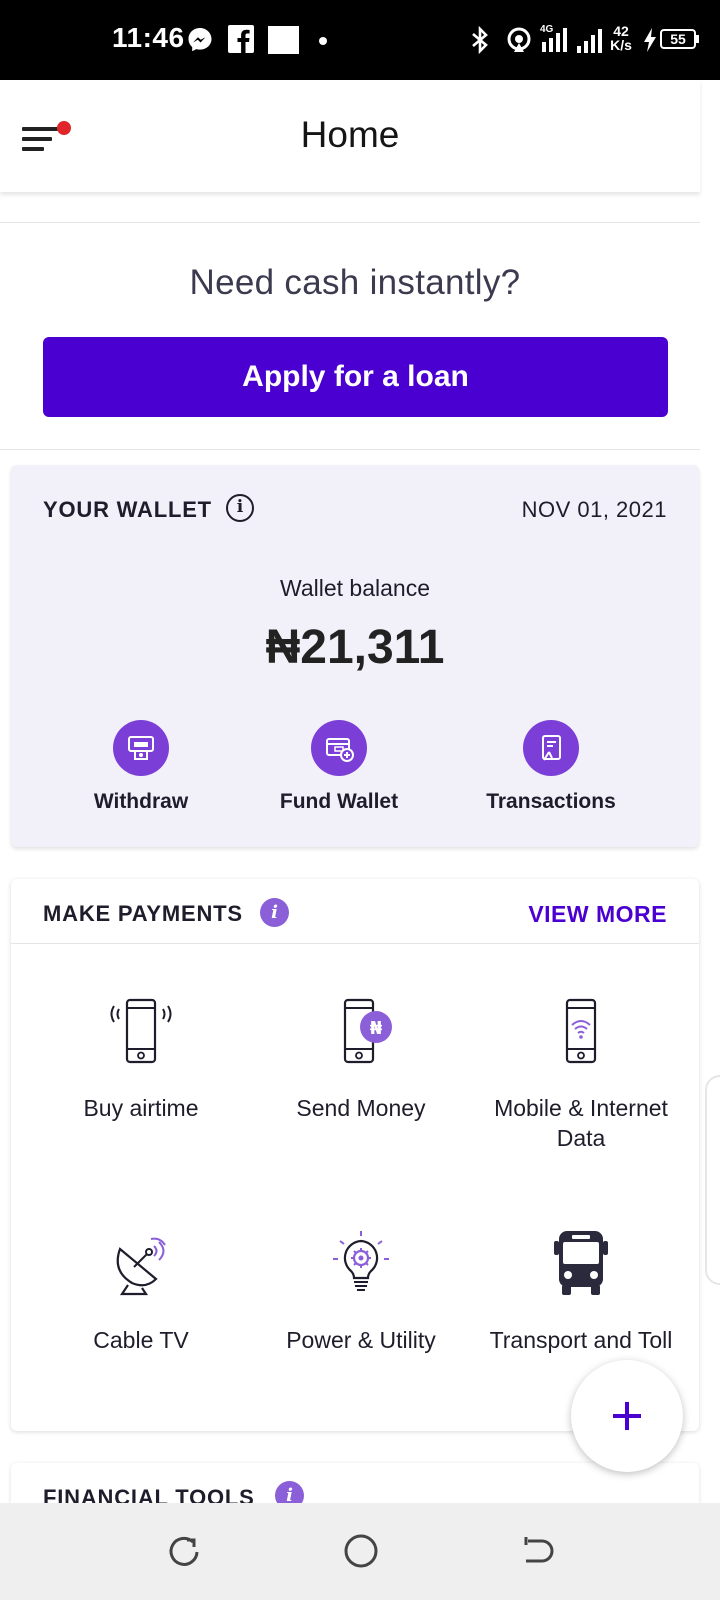  I want to click on page-title: Home, so click(350, 134).